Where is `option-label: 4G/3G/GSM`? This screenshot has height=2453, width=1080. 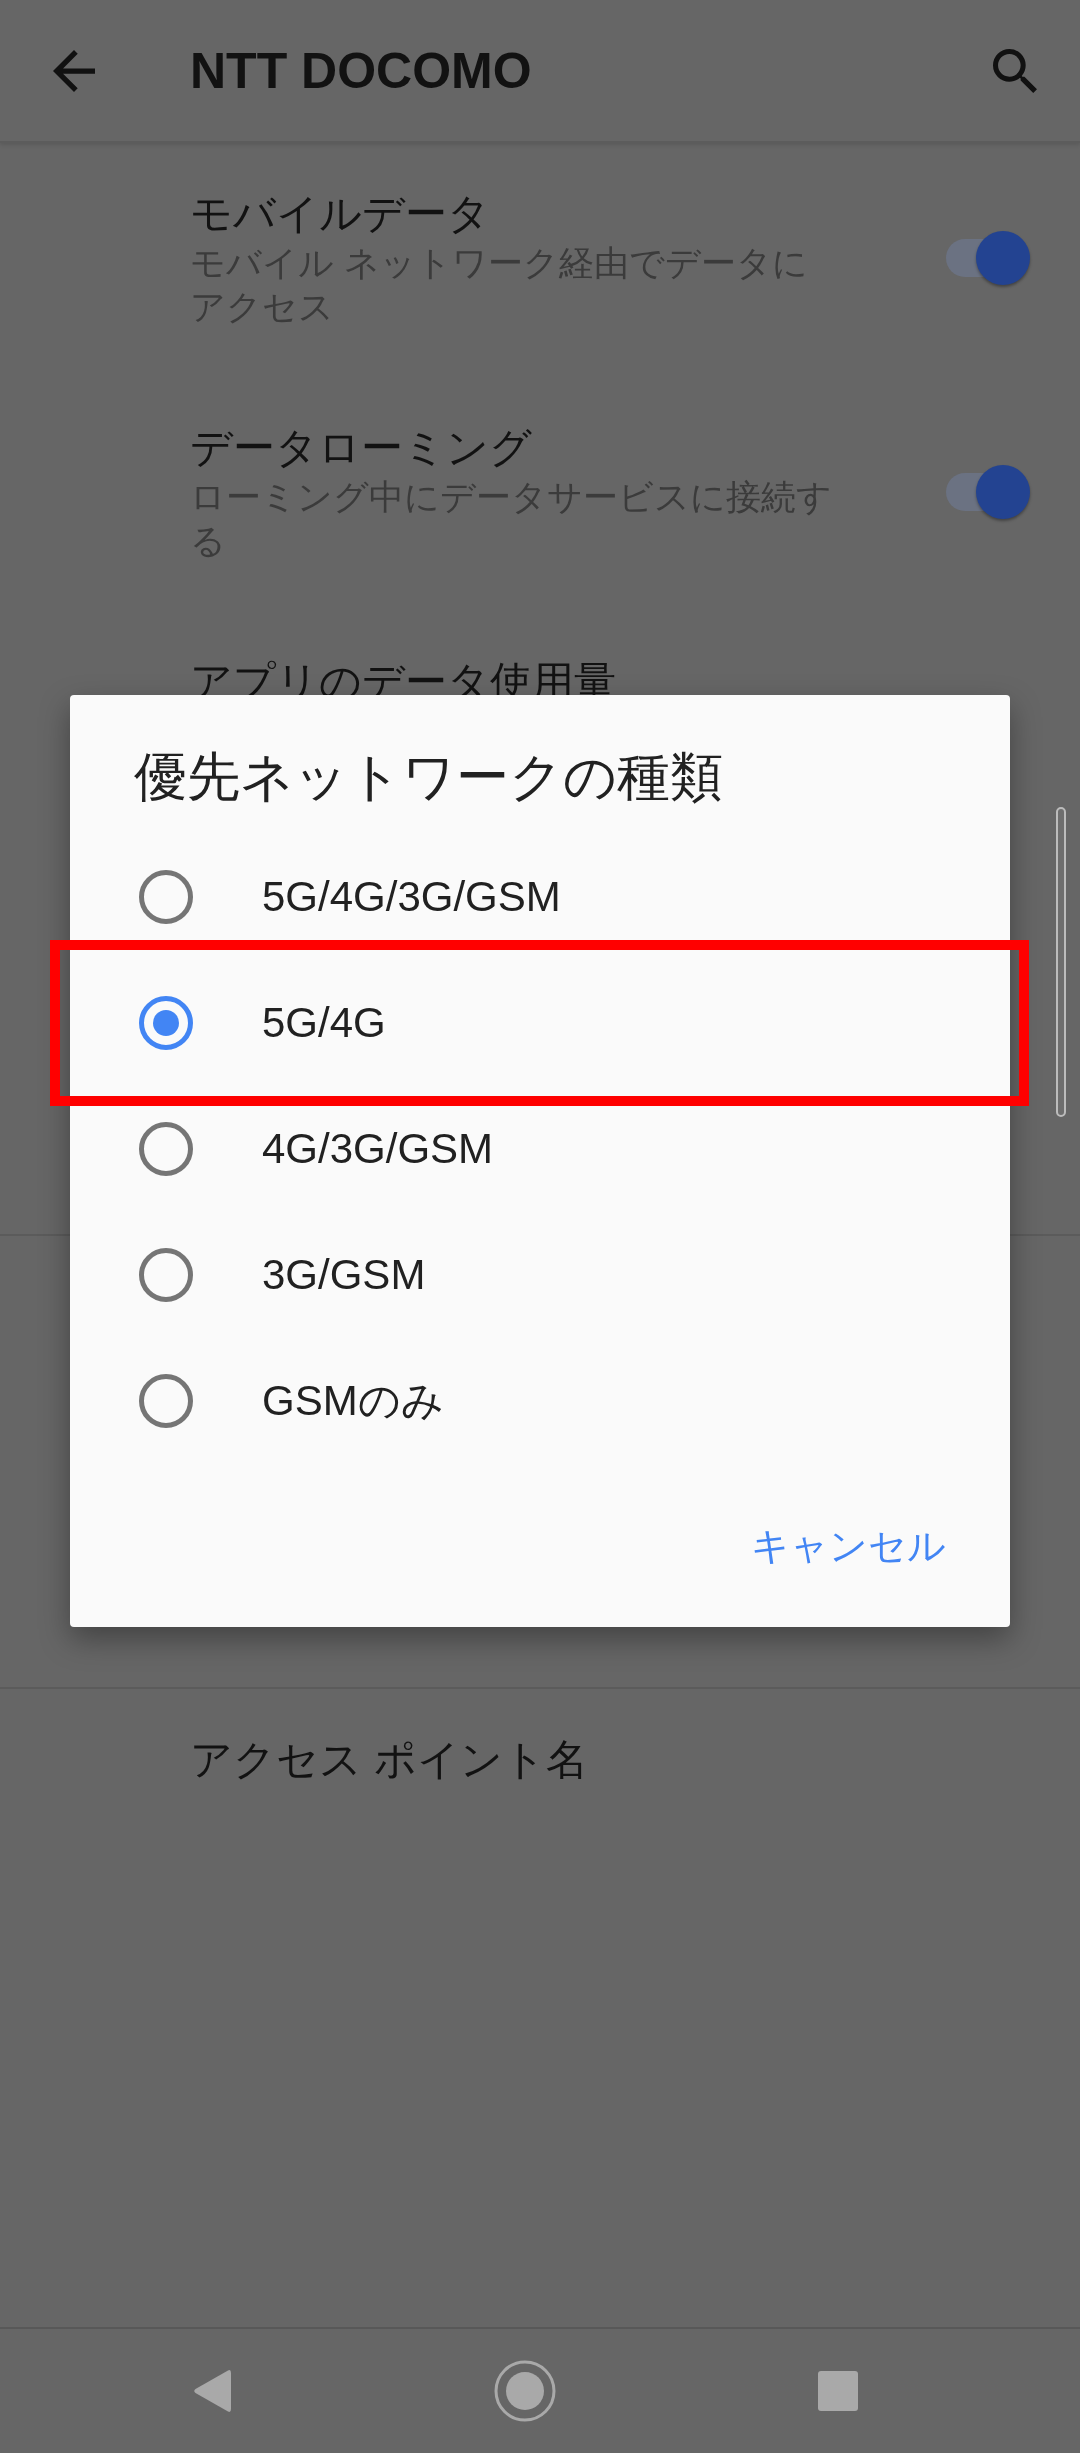 option-label: 4G/3G/GSM is located at coordinates (378, 1149).